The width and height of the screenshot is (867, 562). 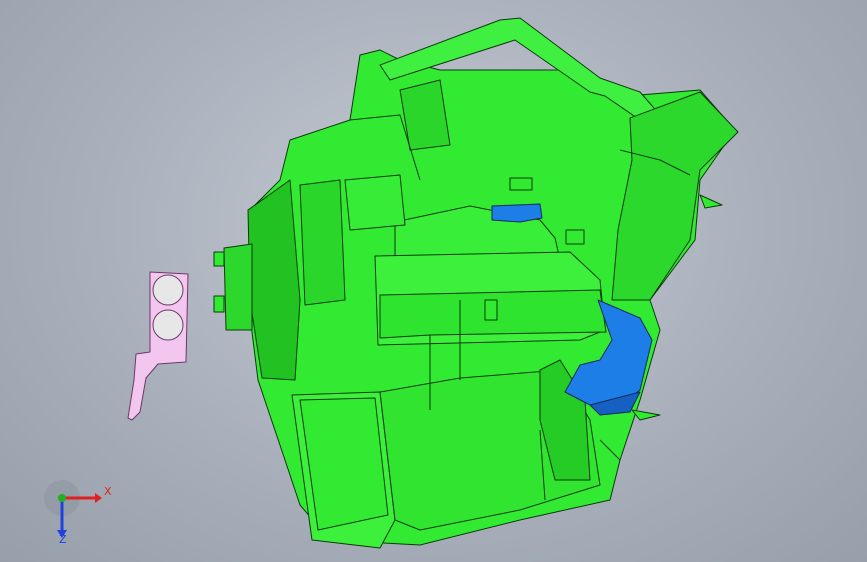 I want to click on coordinate-triad: X Z, so click(x=80, y=513).